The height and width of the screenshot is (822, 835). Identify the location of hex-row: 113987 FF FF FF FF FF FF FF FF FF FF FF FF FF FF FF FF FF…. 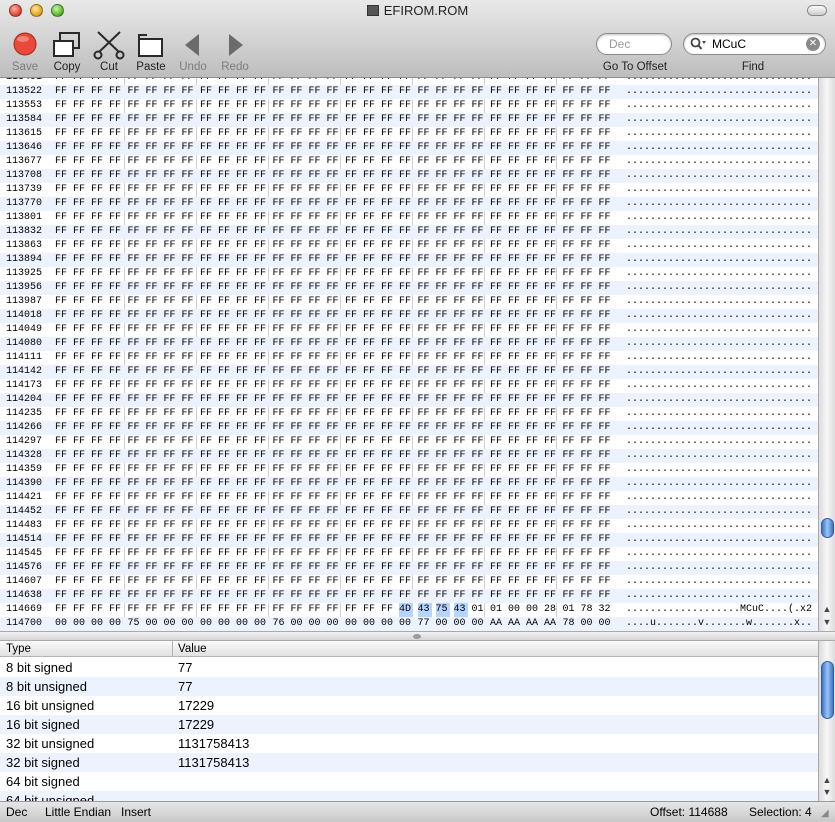
(409, 302).